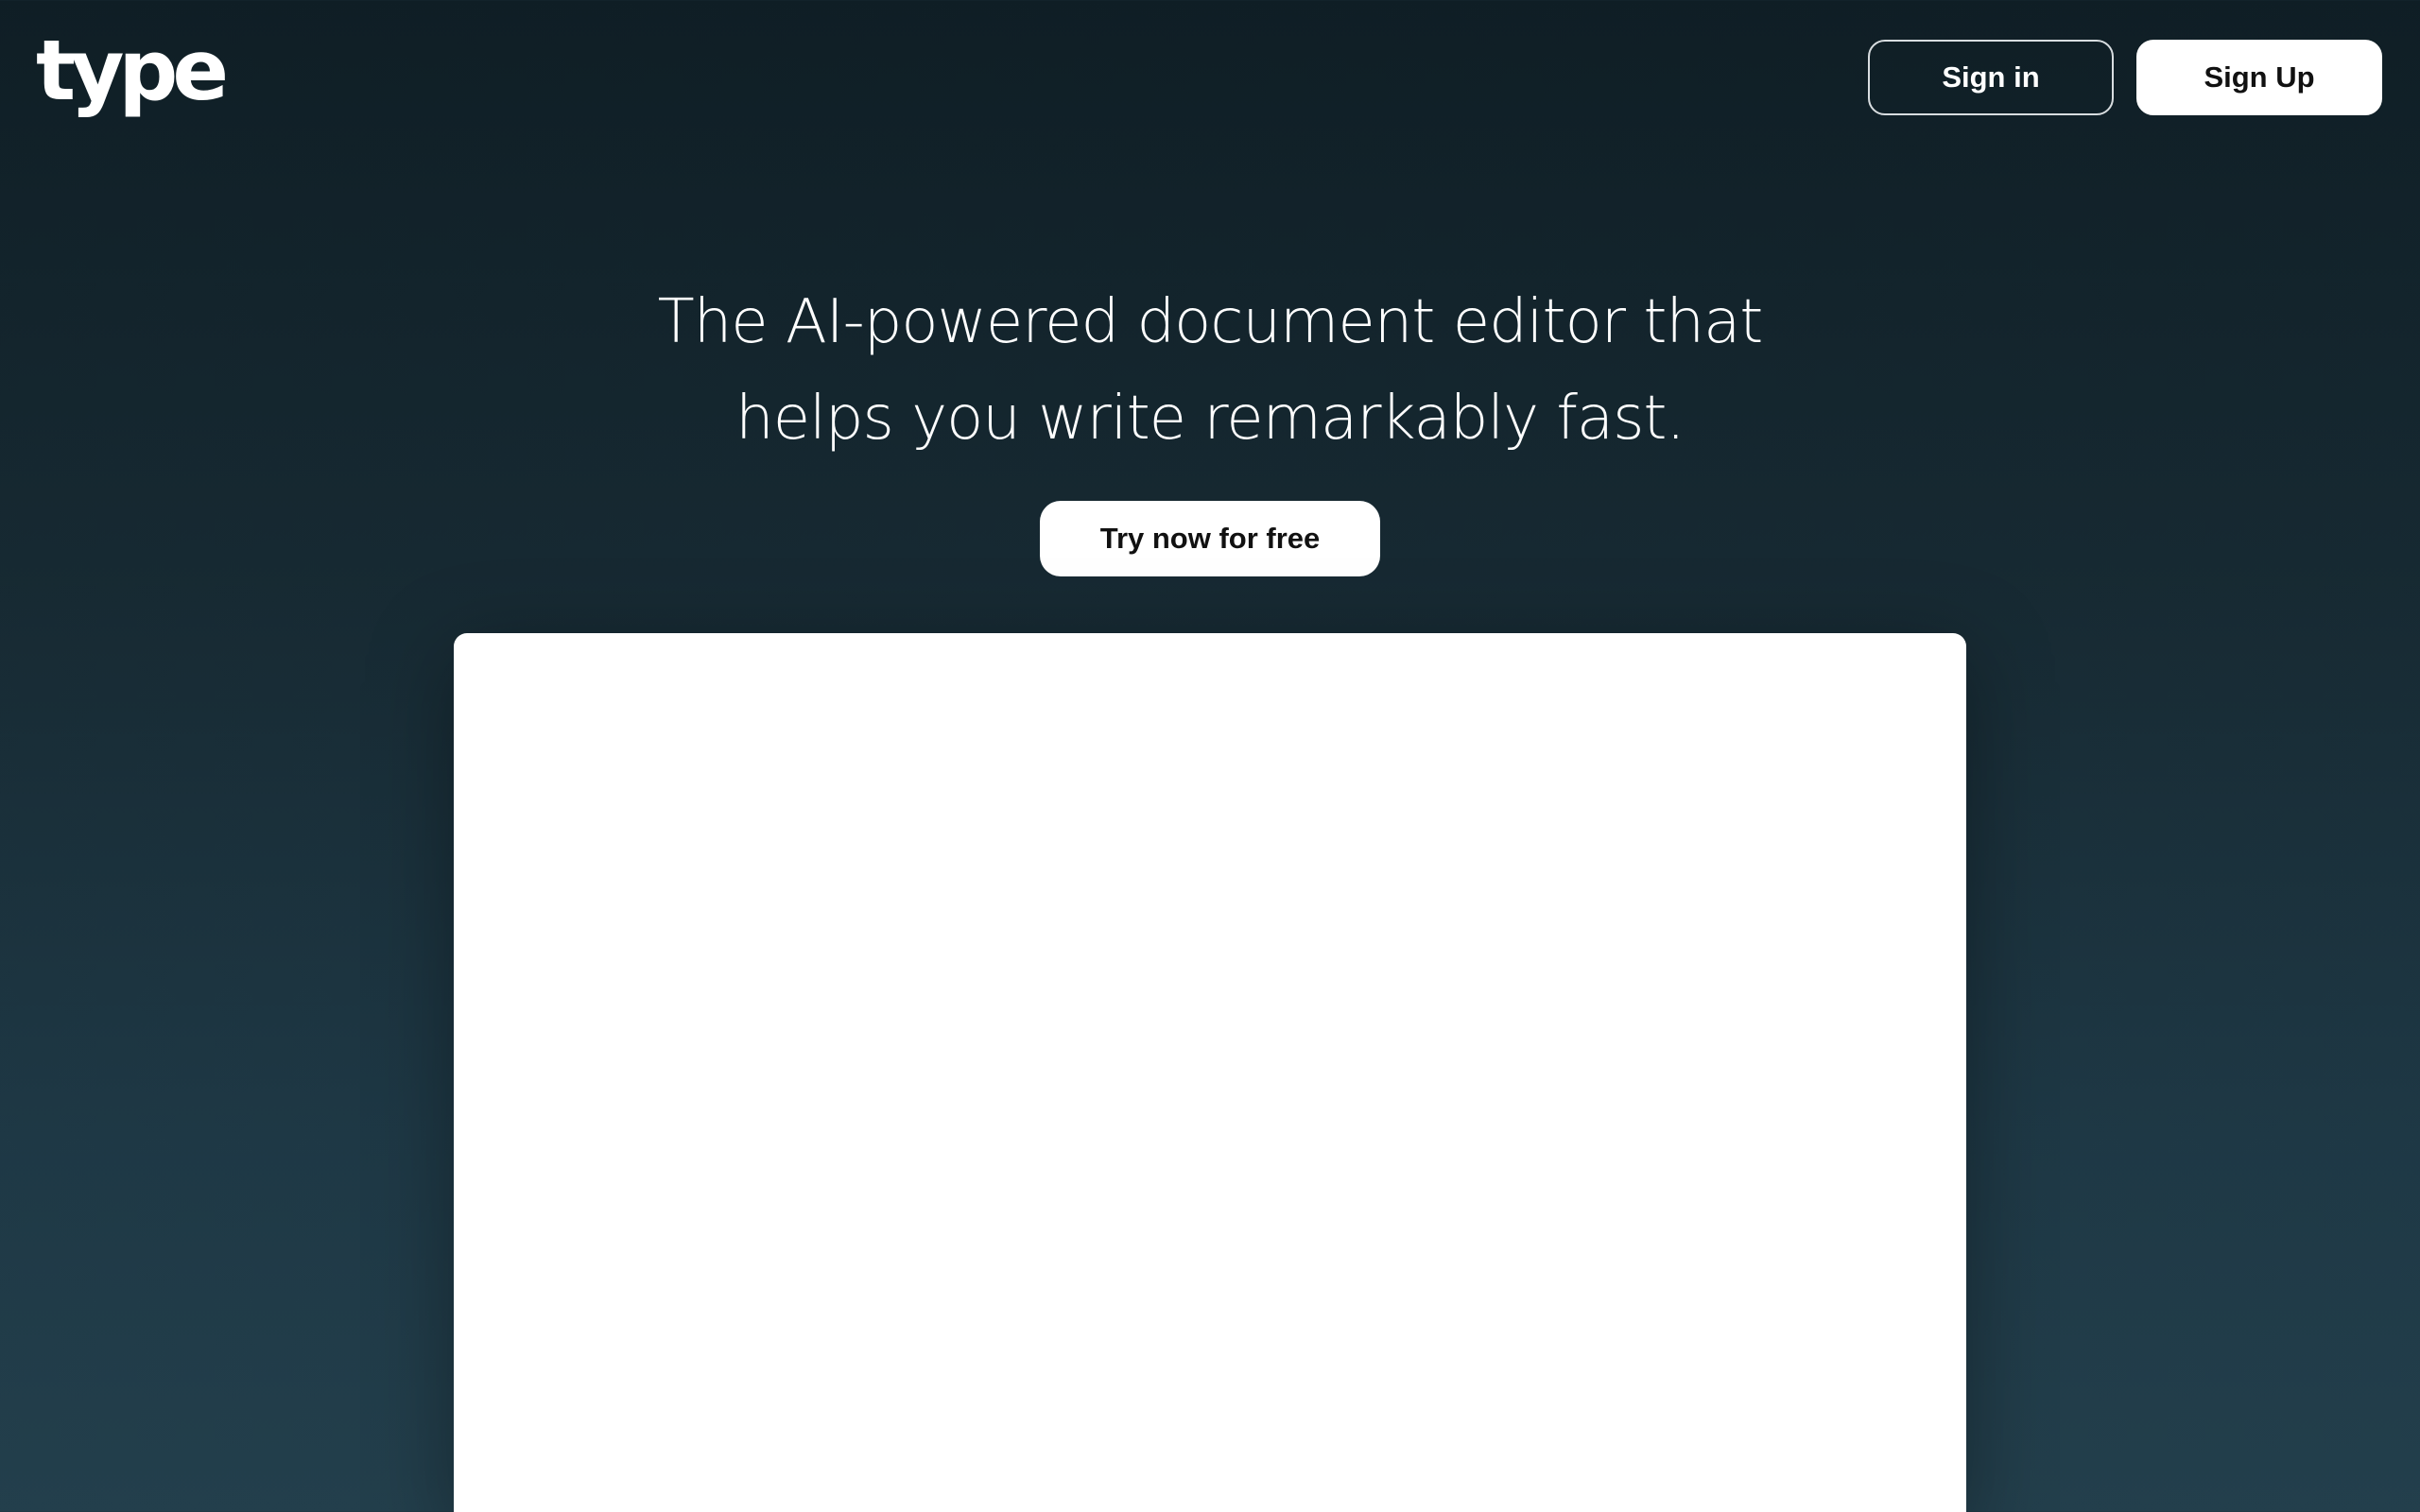  I want to click on brand-logo: type, so click(132, 71).